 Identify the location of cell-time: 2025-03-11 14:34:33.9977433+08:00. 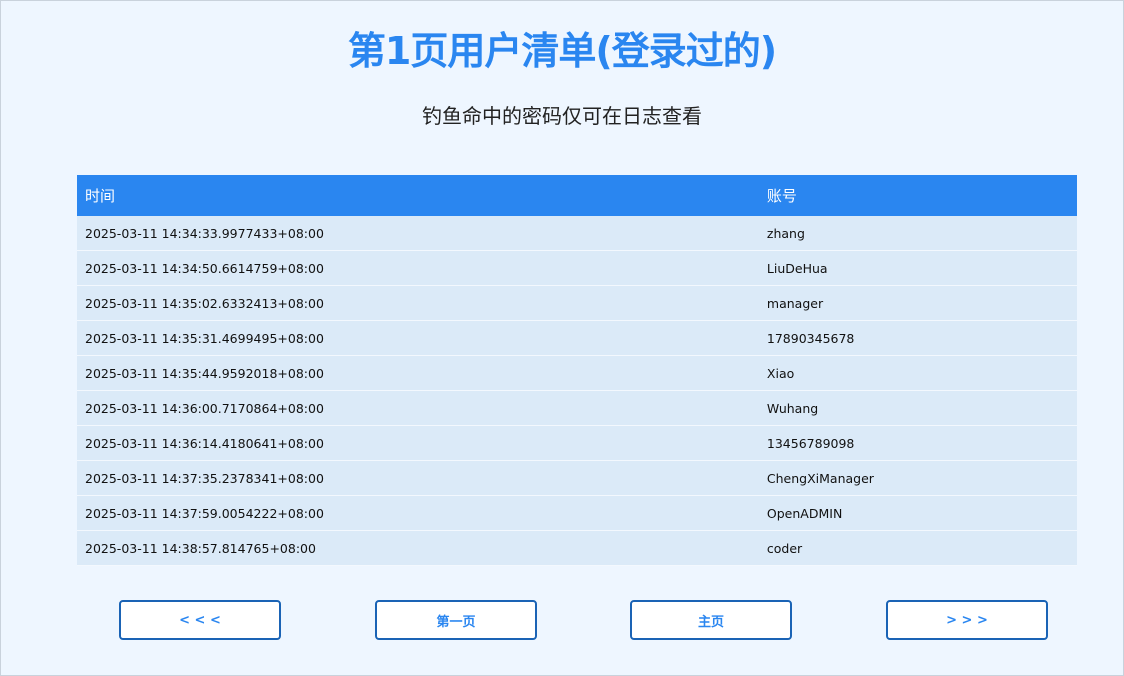
(418, 233).